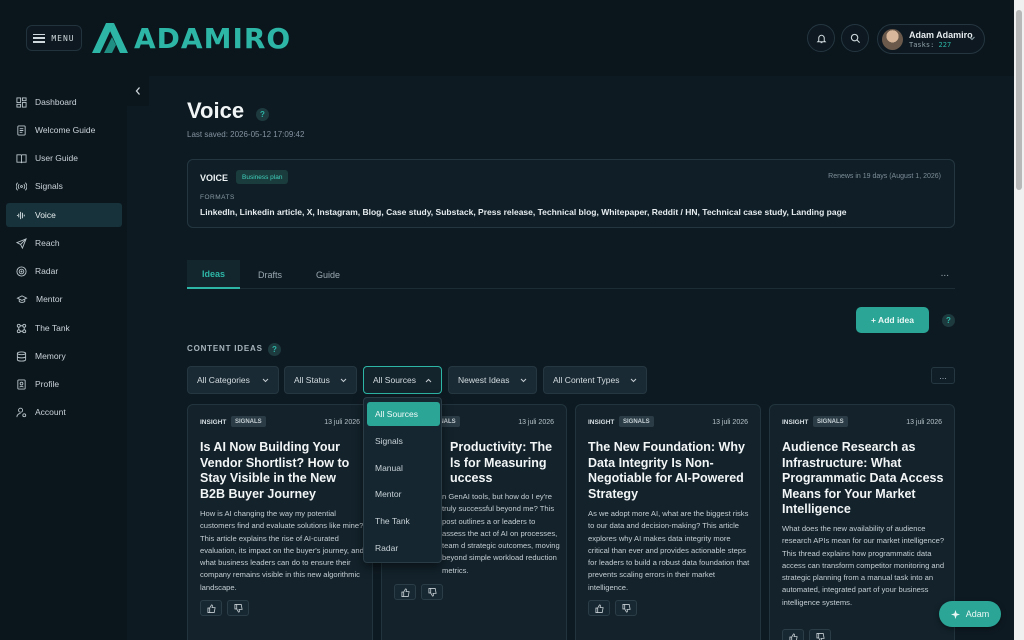  Describe the element at coordinates (49, 186) in the screenshot. I see `sidebar-item-label: Signals` at that location.